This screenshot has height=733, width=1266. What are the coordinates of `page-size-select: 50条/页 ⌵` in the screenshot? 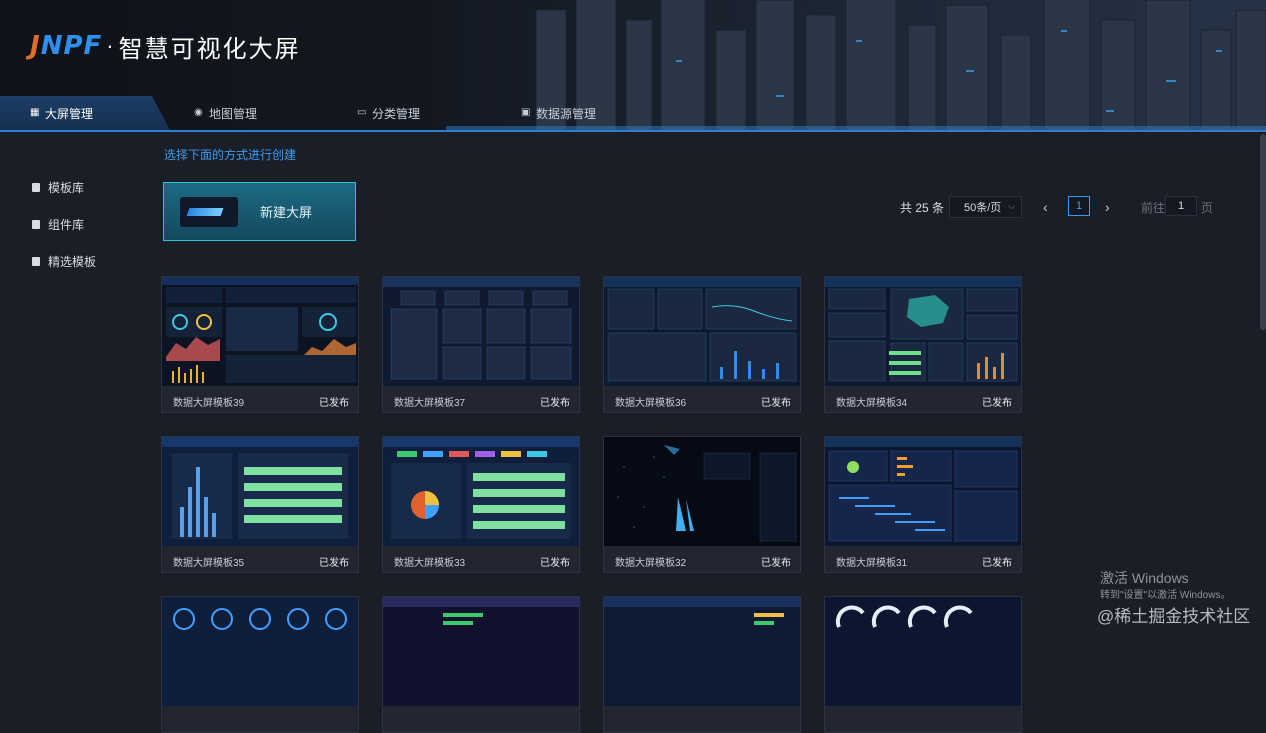 It's located at (985, 207).